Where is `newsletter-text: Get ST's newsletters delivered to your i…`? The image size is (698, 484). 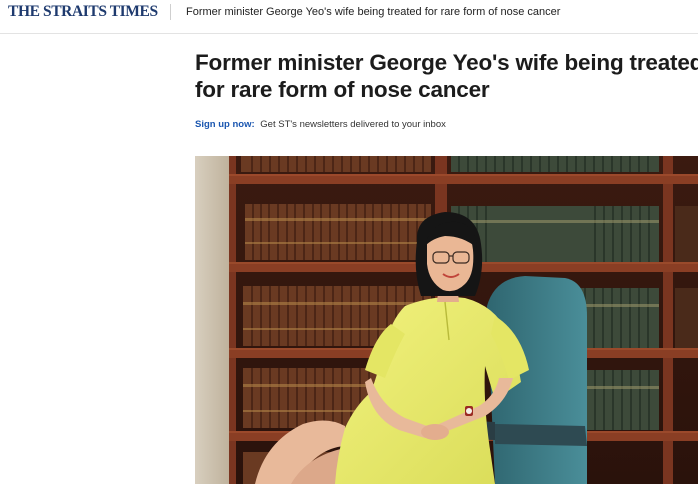 newsletter-text: Get ST's newsletters delivered to your i… is located at coordinates (353, 124).